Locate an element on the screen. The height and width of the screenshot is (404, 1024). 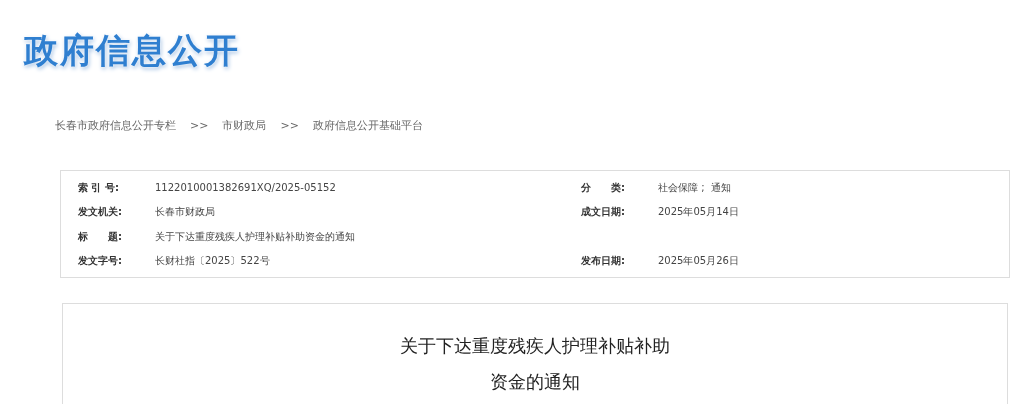
document-title: 关于下达重度残疾人护理补贴补助 is located at coordinates (535, 346).